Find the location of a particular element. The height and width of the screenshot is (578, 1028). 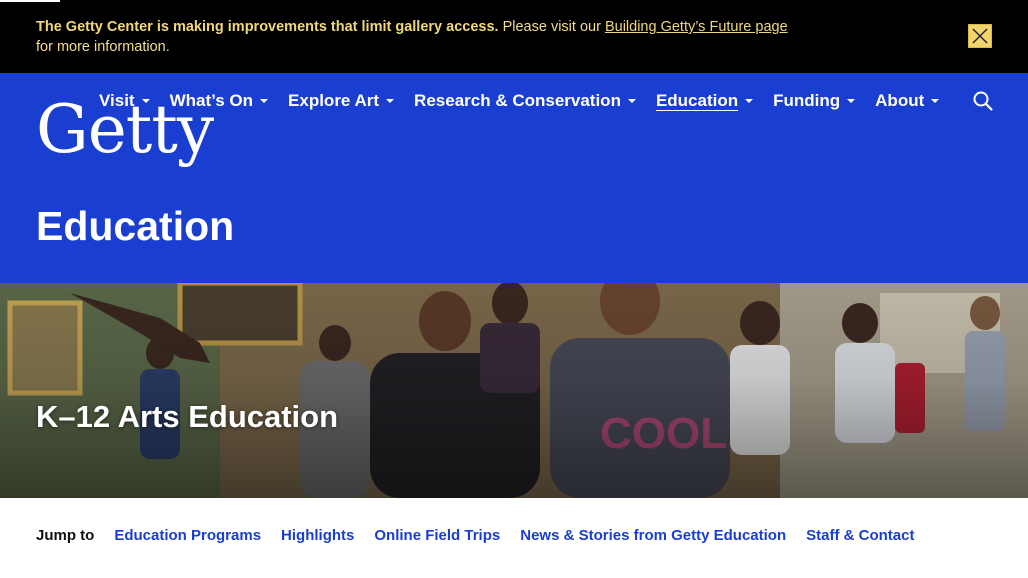

nav-item-label: Funding is located at coordinates (807, 100).